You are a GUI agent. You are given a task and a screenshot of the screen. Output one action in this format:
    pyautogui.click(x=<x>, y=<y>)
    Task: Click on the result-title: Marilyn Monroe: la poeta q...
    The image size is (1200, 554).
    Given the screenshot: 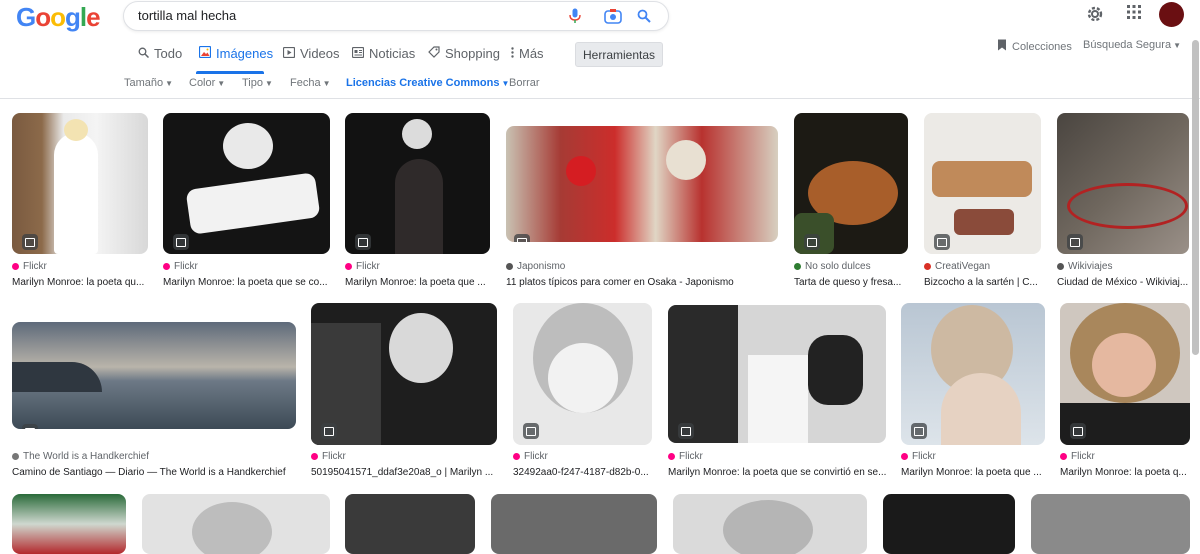 What is the action you would take?
    pyautogui.click(x=1125, y=472)
    